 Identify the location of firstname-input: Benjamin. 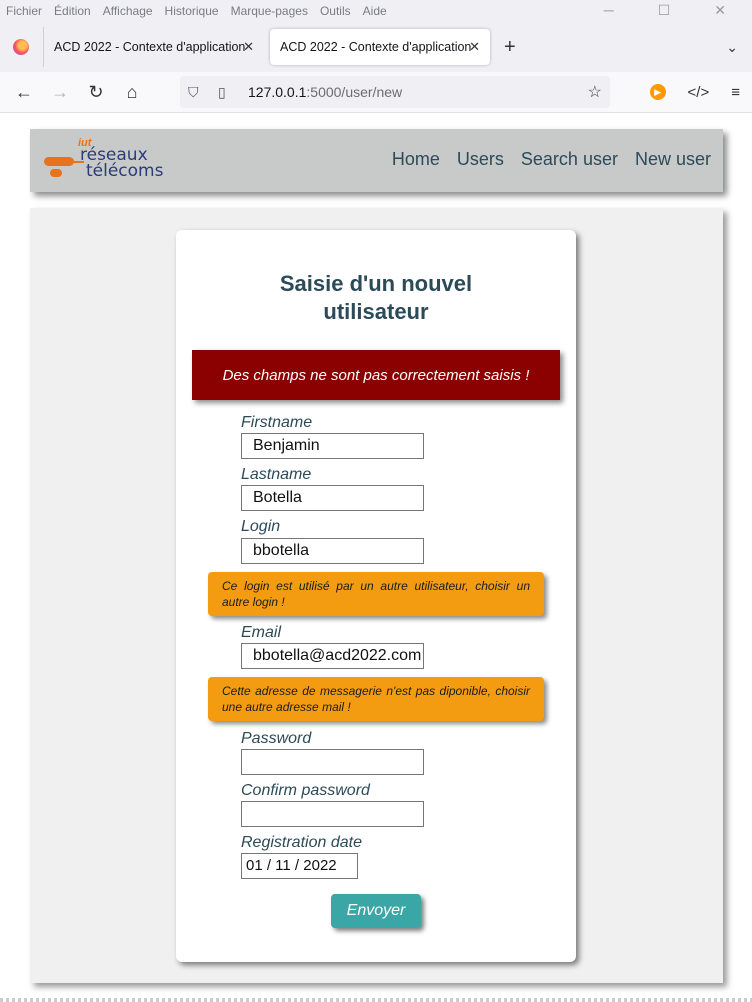
(332, 446).